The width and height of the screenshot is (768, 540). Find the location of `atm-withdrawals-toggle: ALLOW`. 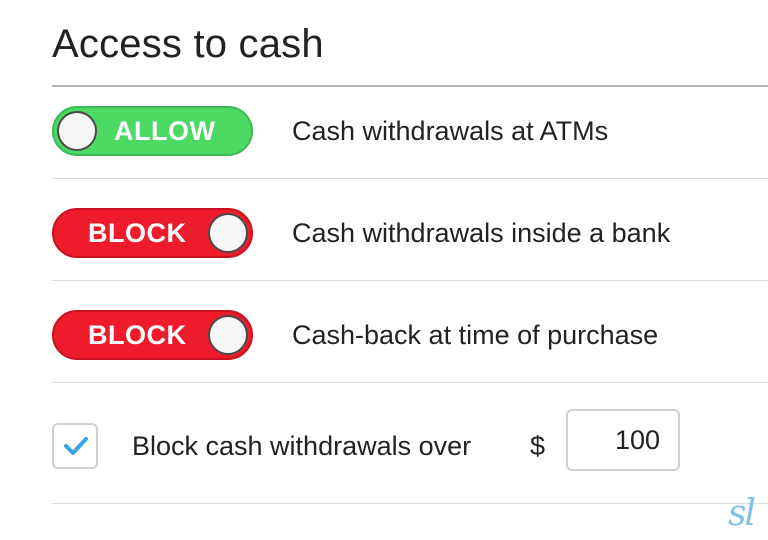

atm-withdrawals-toggle: ALLOW is located at coordinates (152, 131).